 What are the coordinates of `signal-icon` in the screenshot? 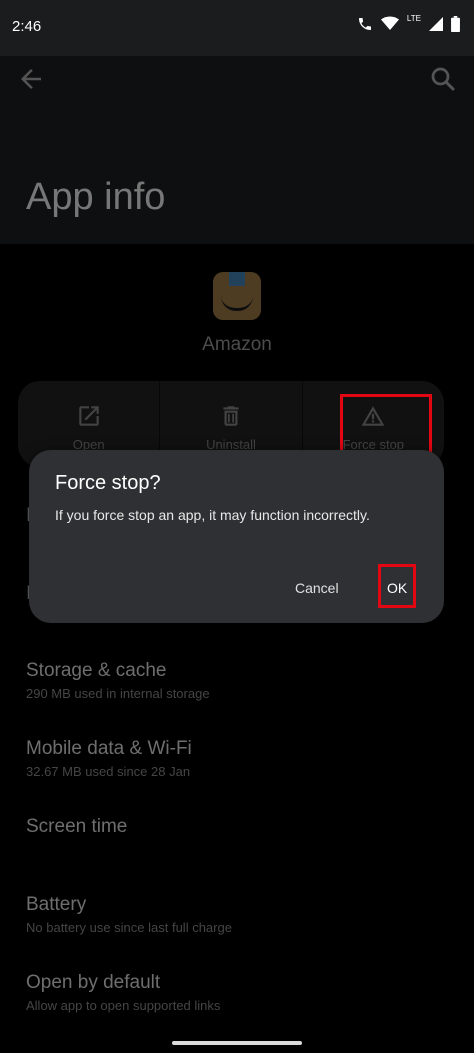 It's located at (436, 24).